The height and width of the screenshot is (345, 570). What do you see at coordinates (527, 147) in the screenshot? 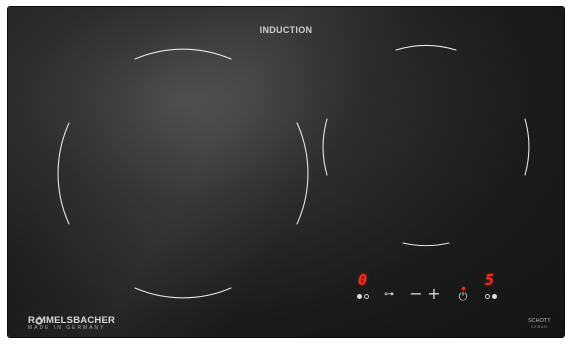
I see `right-zone-right-arc` at bounding box center [527, 147].